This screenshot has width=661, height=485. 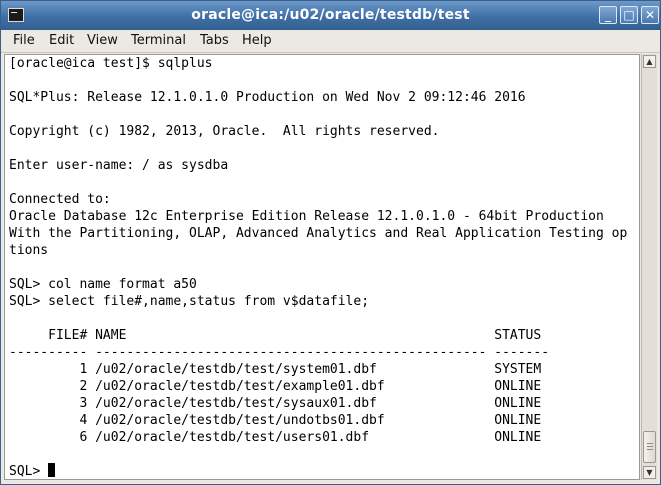 I want to click on minimize-button: _, so click(x=608, y=15).